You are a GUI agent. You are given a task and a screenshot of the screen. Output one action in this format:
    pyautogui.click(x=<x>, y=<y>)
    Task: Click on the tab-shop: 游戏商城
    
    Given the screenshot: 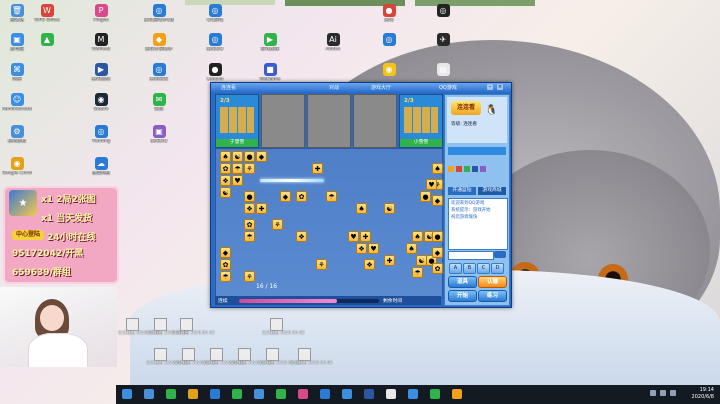 What is the action you would take?
    pyautogui.click(x=492, y=191)
    